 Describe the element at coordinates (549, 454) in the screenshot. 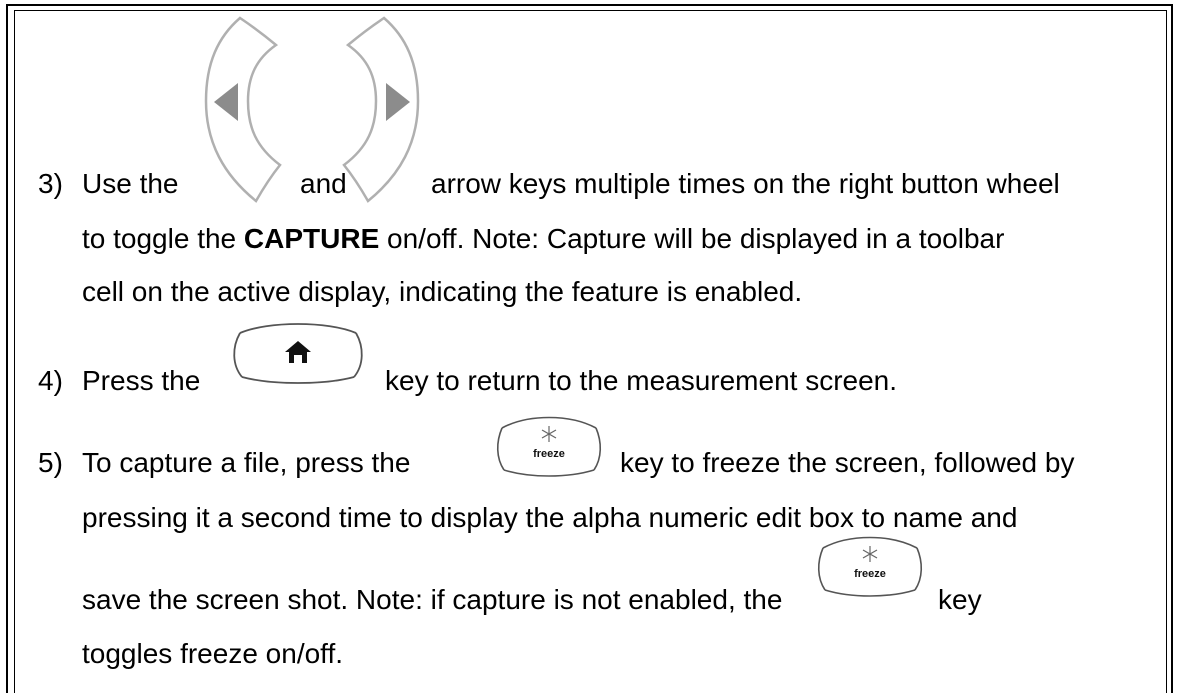

I see `freeze-key-label: freeze` at that location.